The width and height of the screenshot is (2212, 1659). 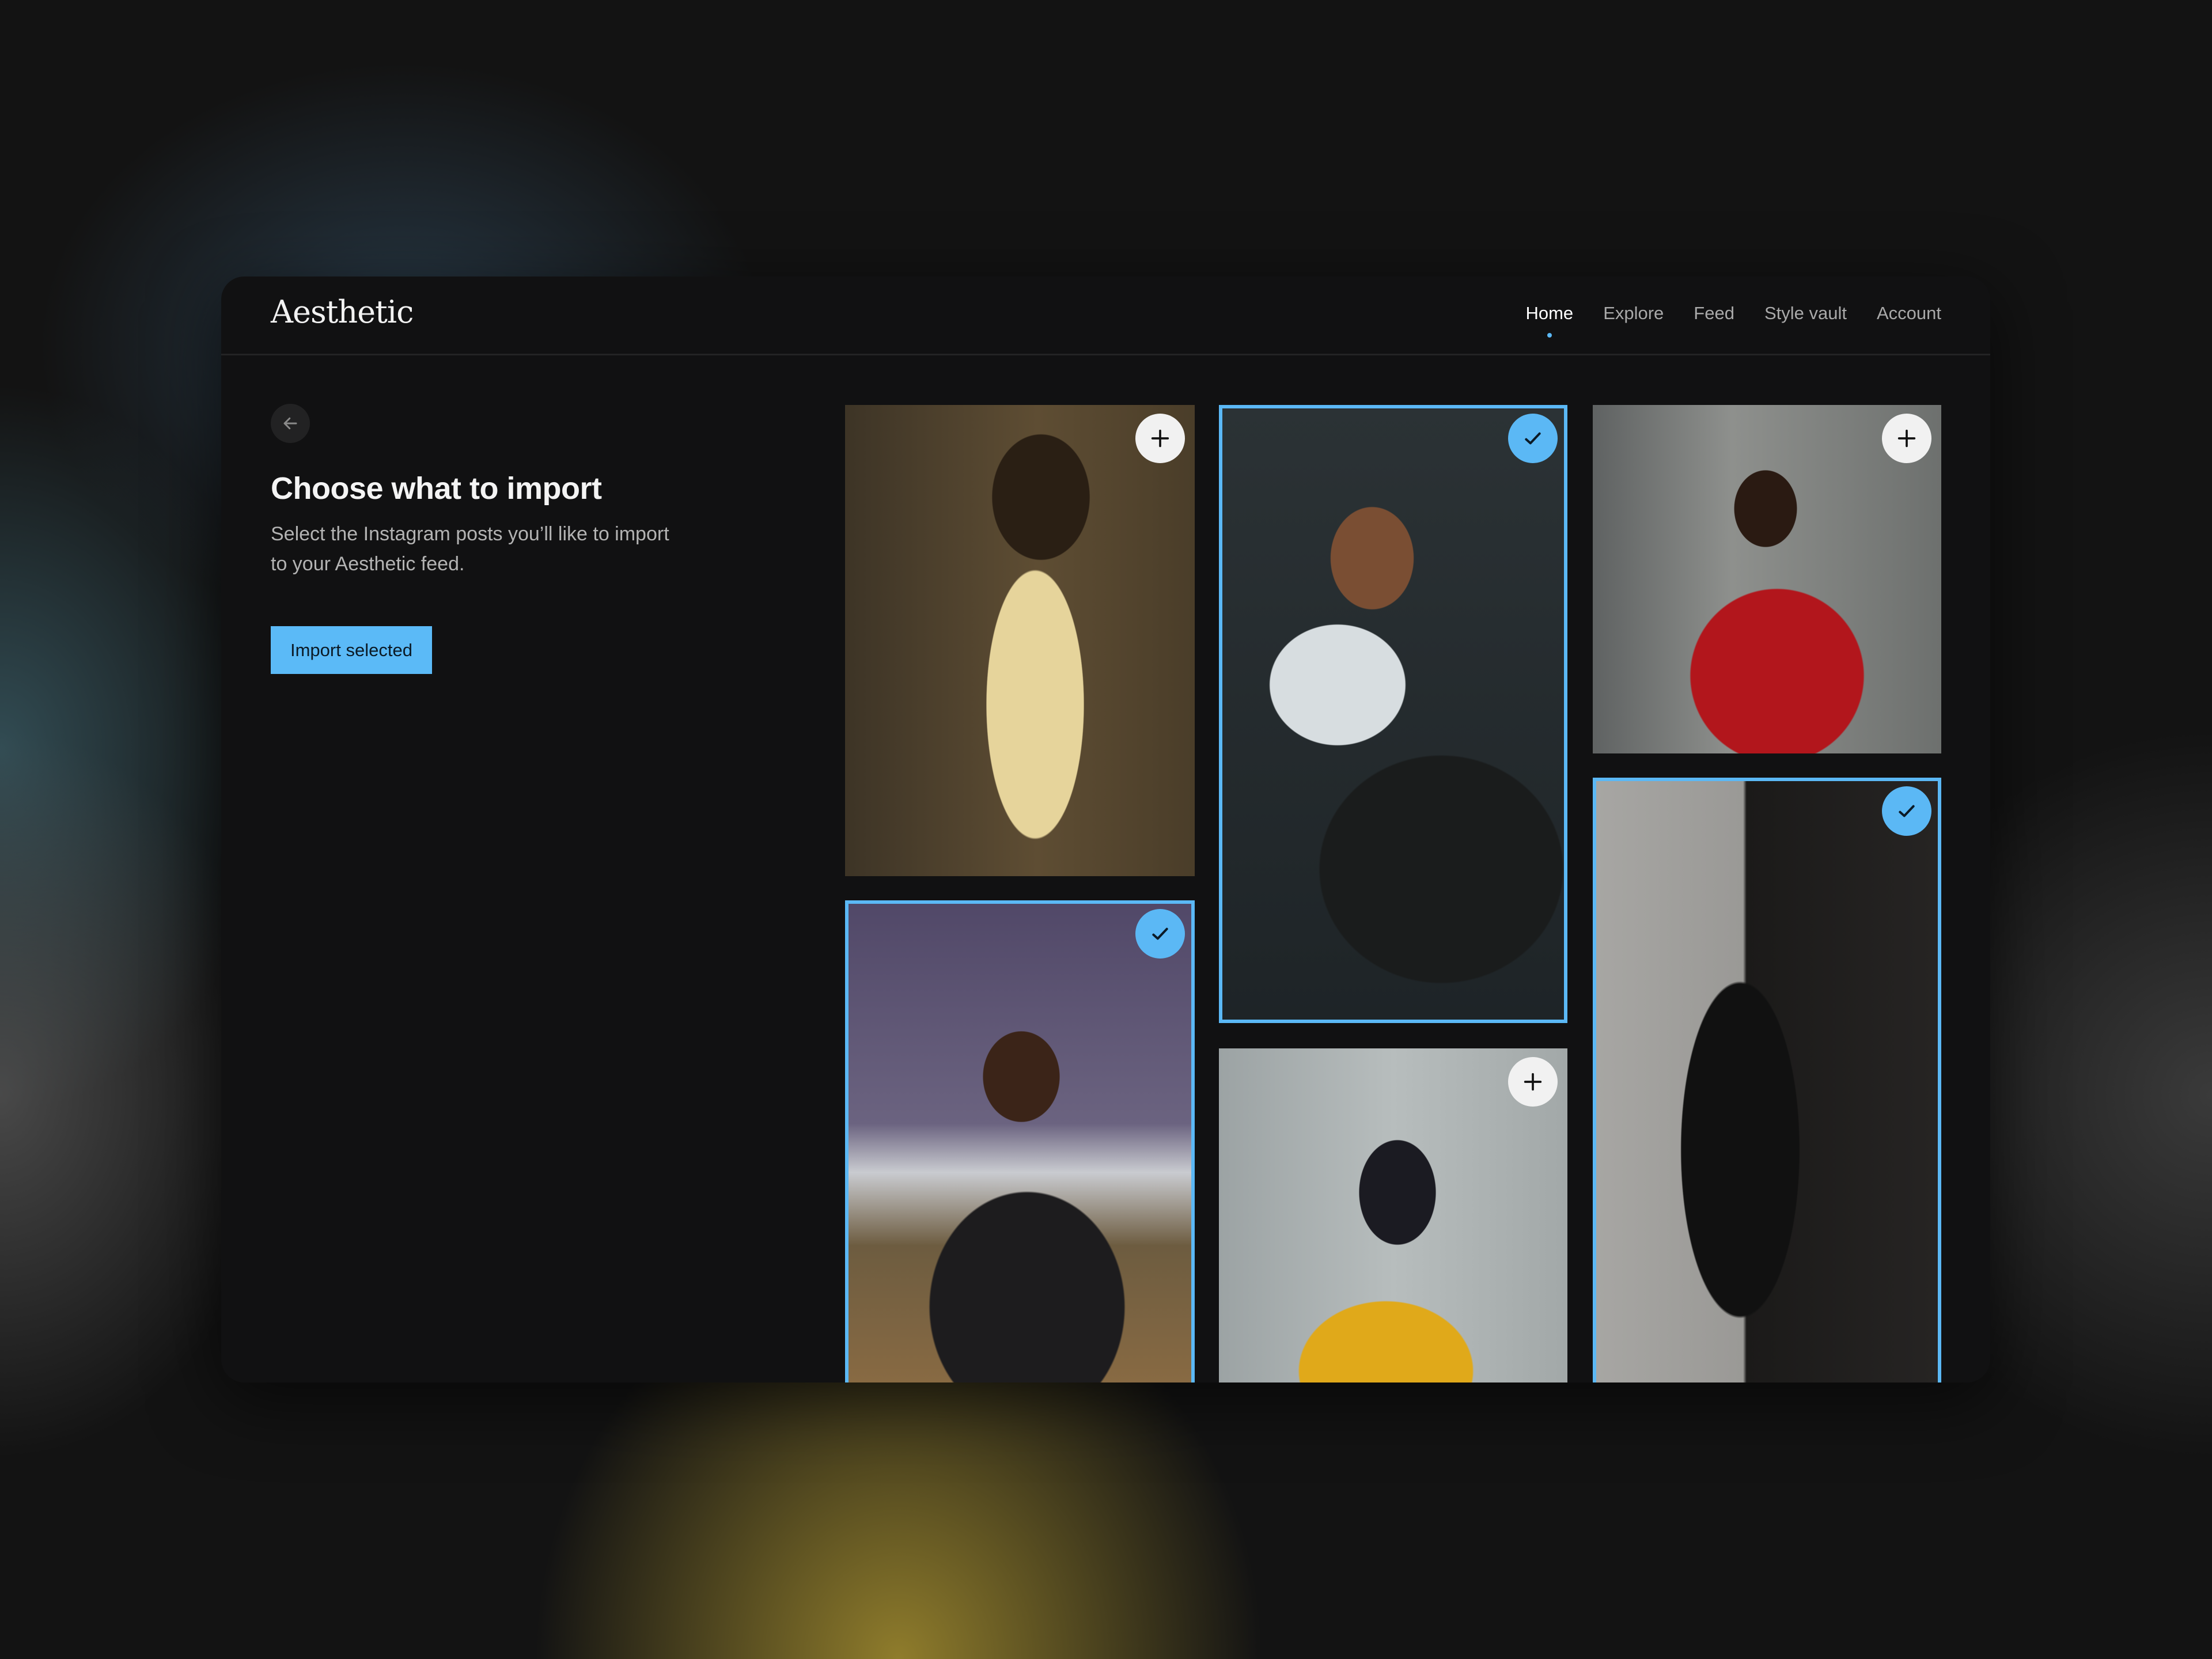 What do you see at coordinates (351, 650) in the screenshot?
I see `import-selected-button: Import selected` at bounding box center [351, 650].